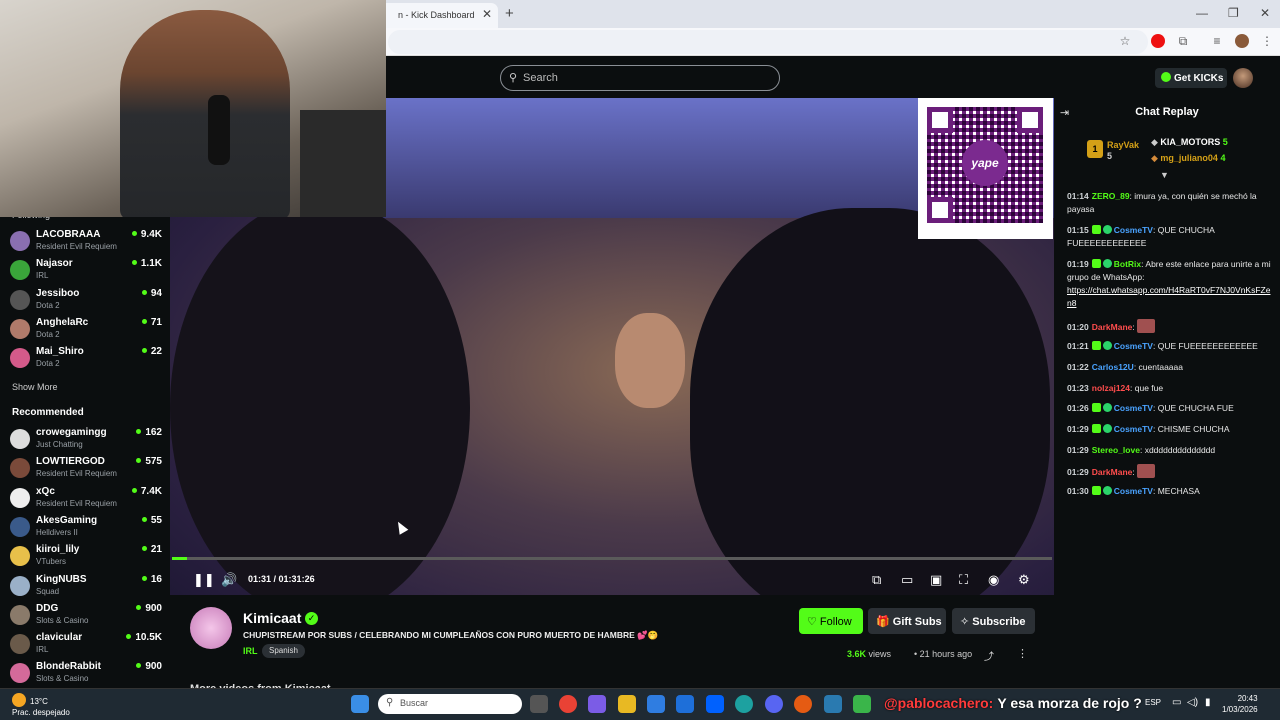 Image resolution: width=1280 pixels, height=720 pixels. Describe the element at coordinates (1078, 264) in the screenshot. I see `chat-timestamp: 01:19` at that location.